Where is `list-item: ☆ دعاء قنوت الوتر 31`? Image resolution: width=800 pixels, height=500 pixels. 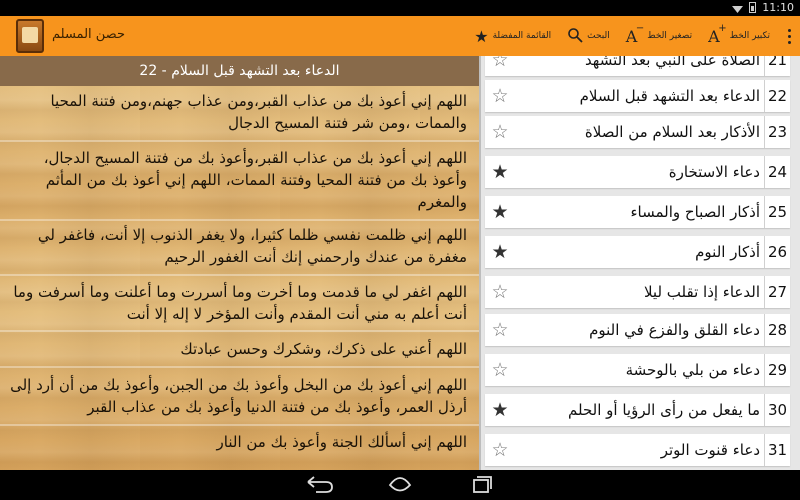
list-item: ☆ دعاء قنوت الوتر 31 is located at coordinates (637, 450).